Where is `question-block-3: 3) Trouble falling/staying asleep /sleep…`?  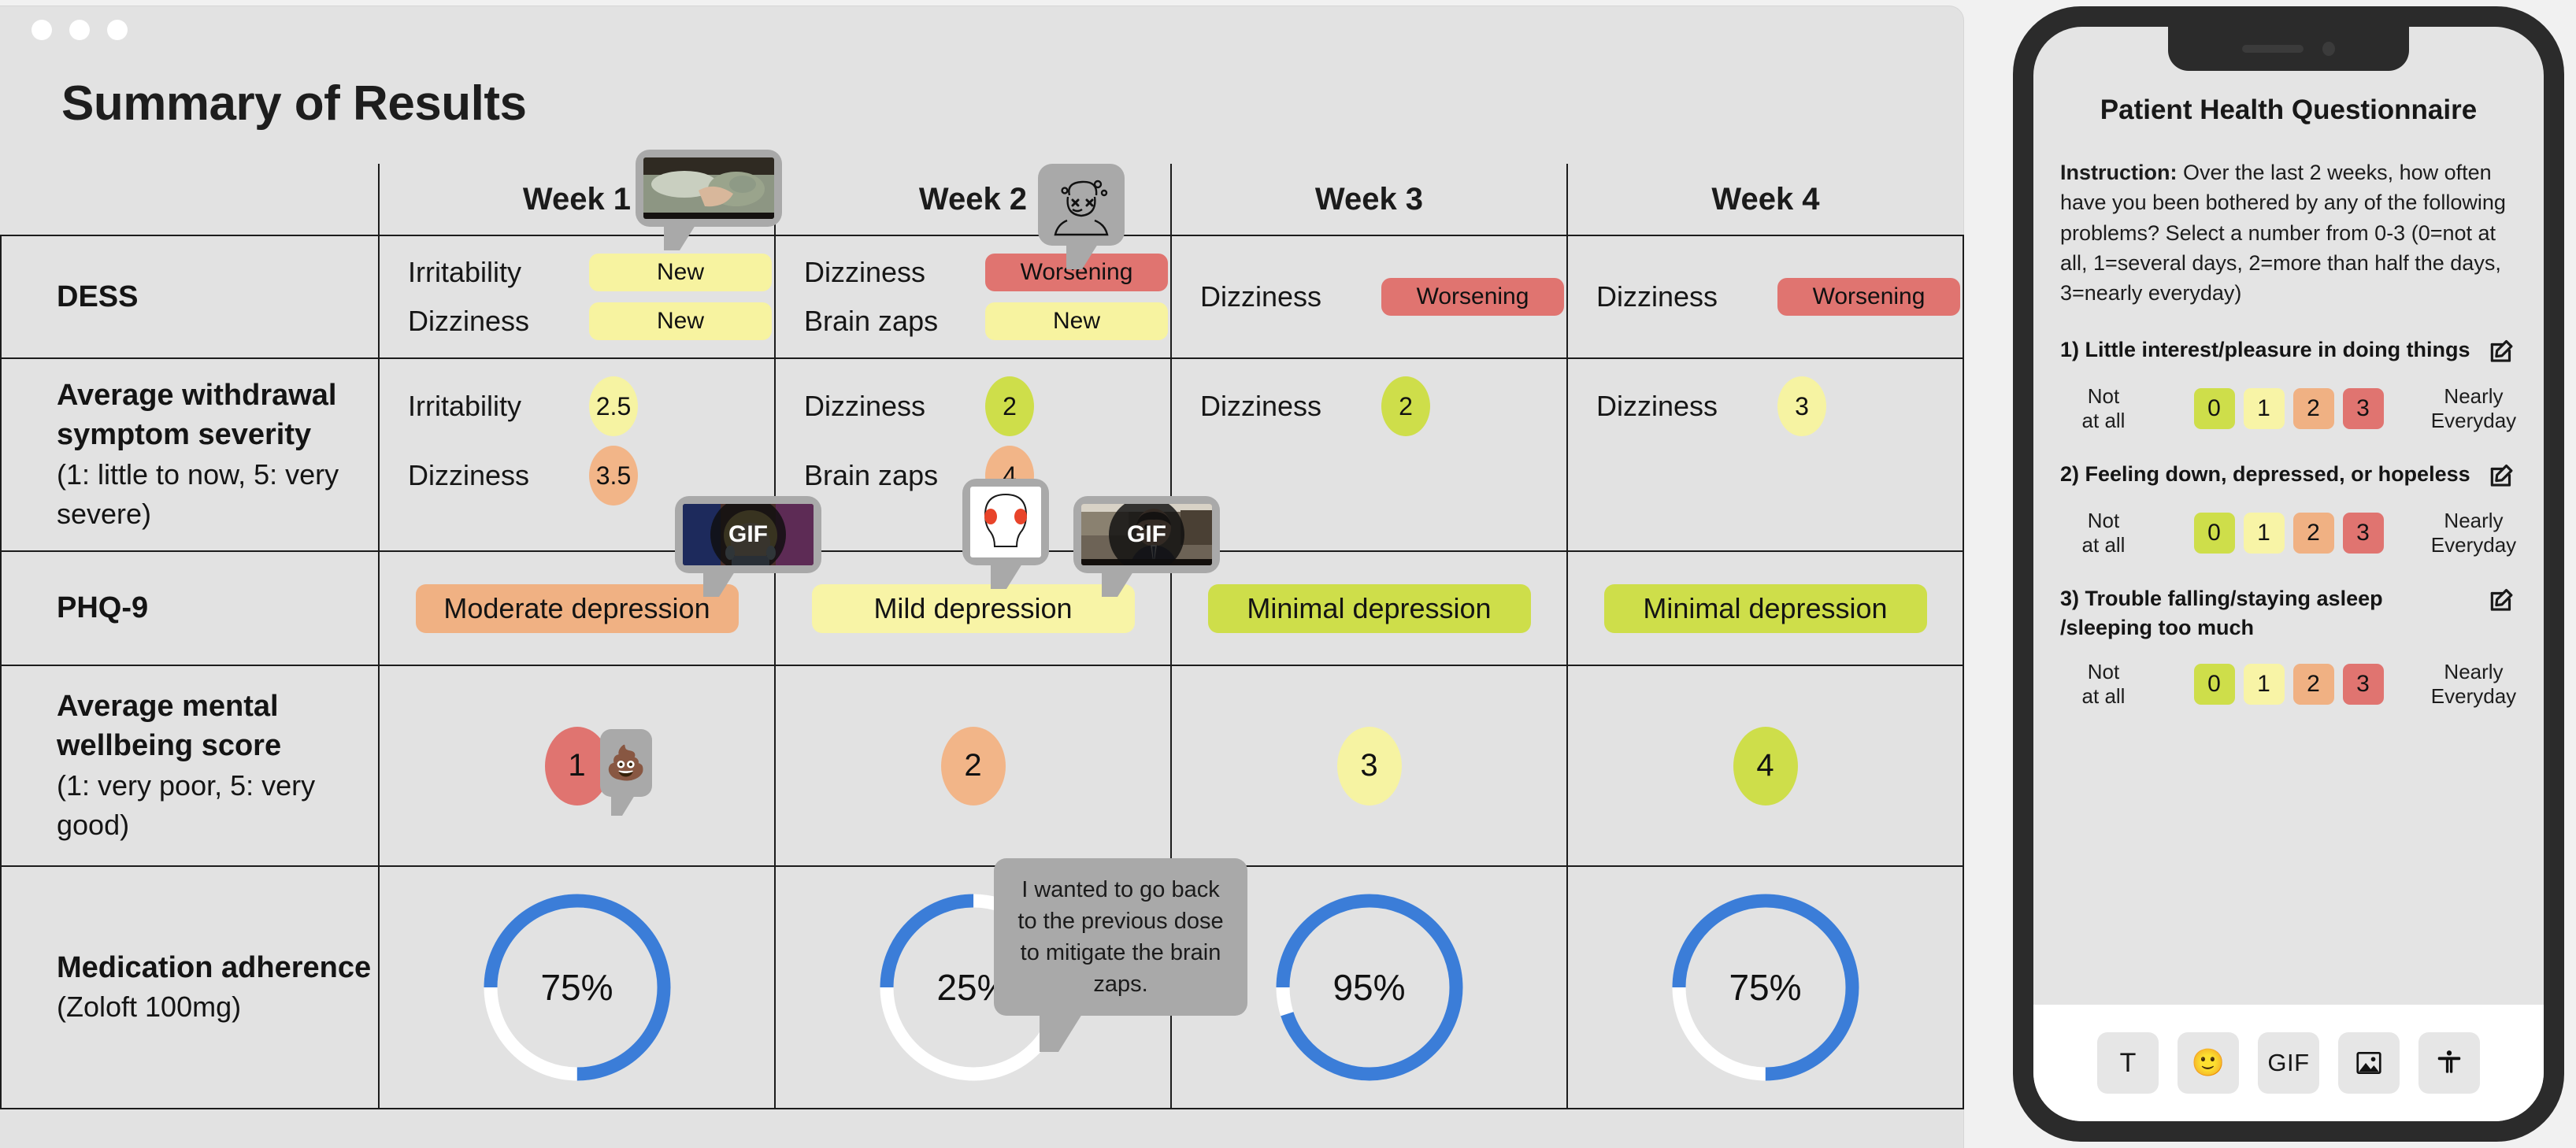 question-block-3: 3) Trouble falling/staying asleep /sleep… is located at coordinates (2288, 646).